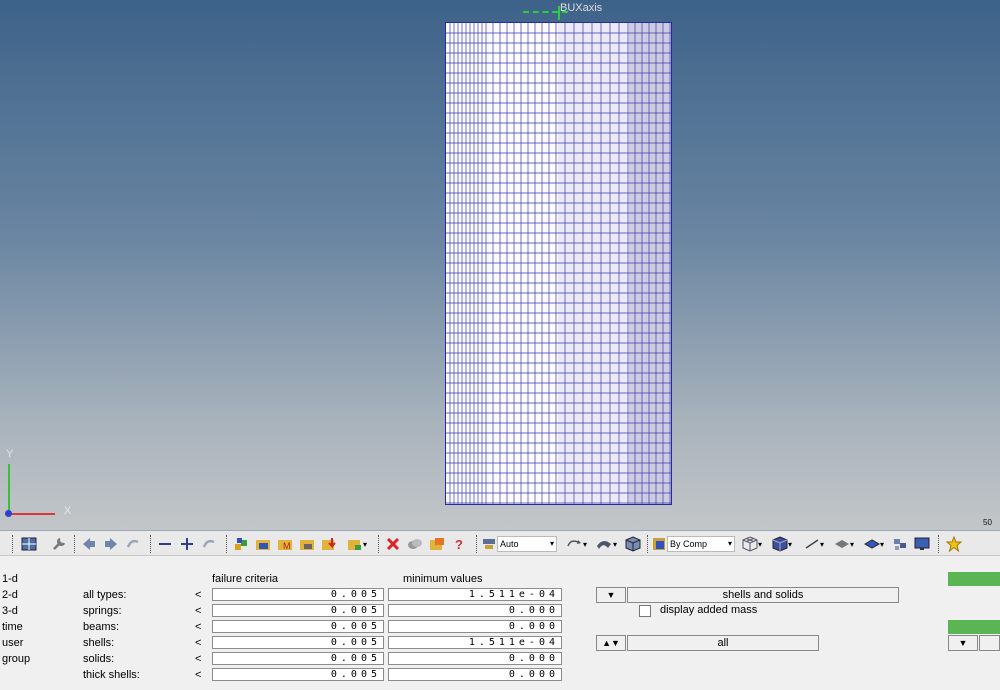 The width and height of the screenshot is (1000, 690). I want to click on element-type-toggle: ▼, so click(611, 595).